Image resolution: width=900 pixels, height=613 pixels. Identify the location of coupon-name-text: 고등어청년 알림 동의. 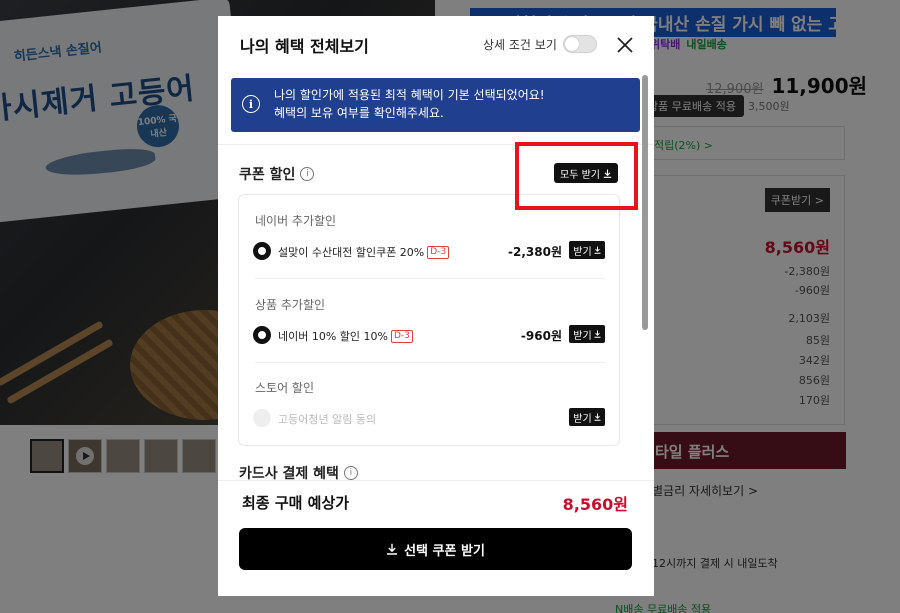
(327, 419).